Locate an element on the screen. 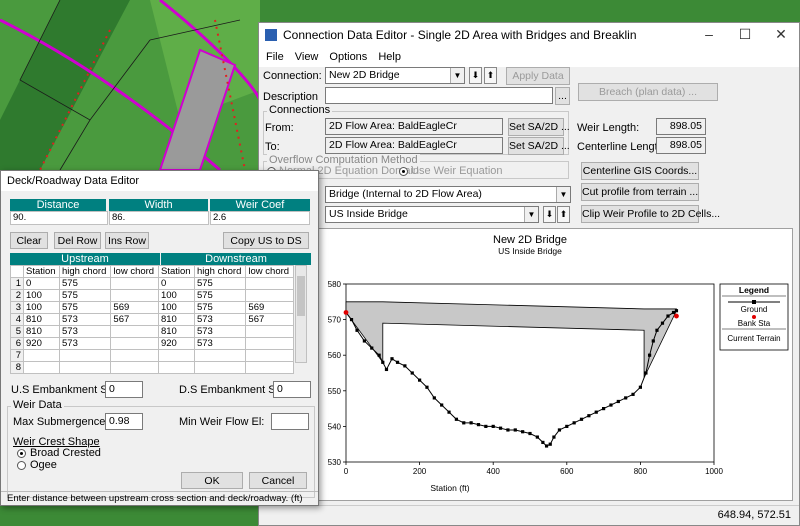 The height and width of the screenshot is (526, 800). minimize-icon: – is located at coordinates (709, 35).